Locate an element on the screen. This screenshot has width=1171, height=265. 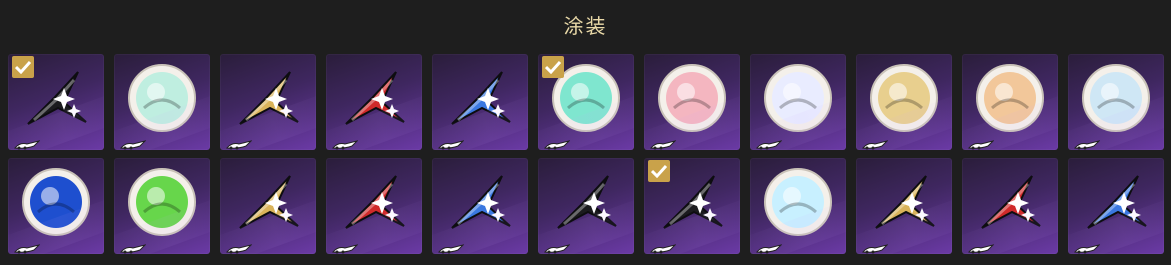
page-title: 涂装 is located at coordinates (585, 26).